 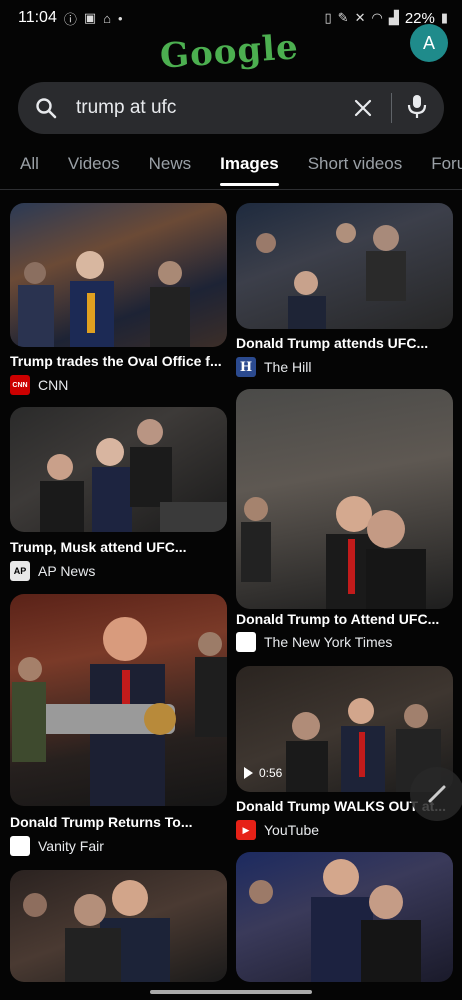 I want to click on tab-images: Images, so click(x=249, y=168).